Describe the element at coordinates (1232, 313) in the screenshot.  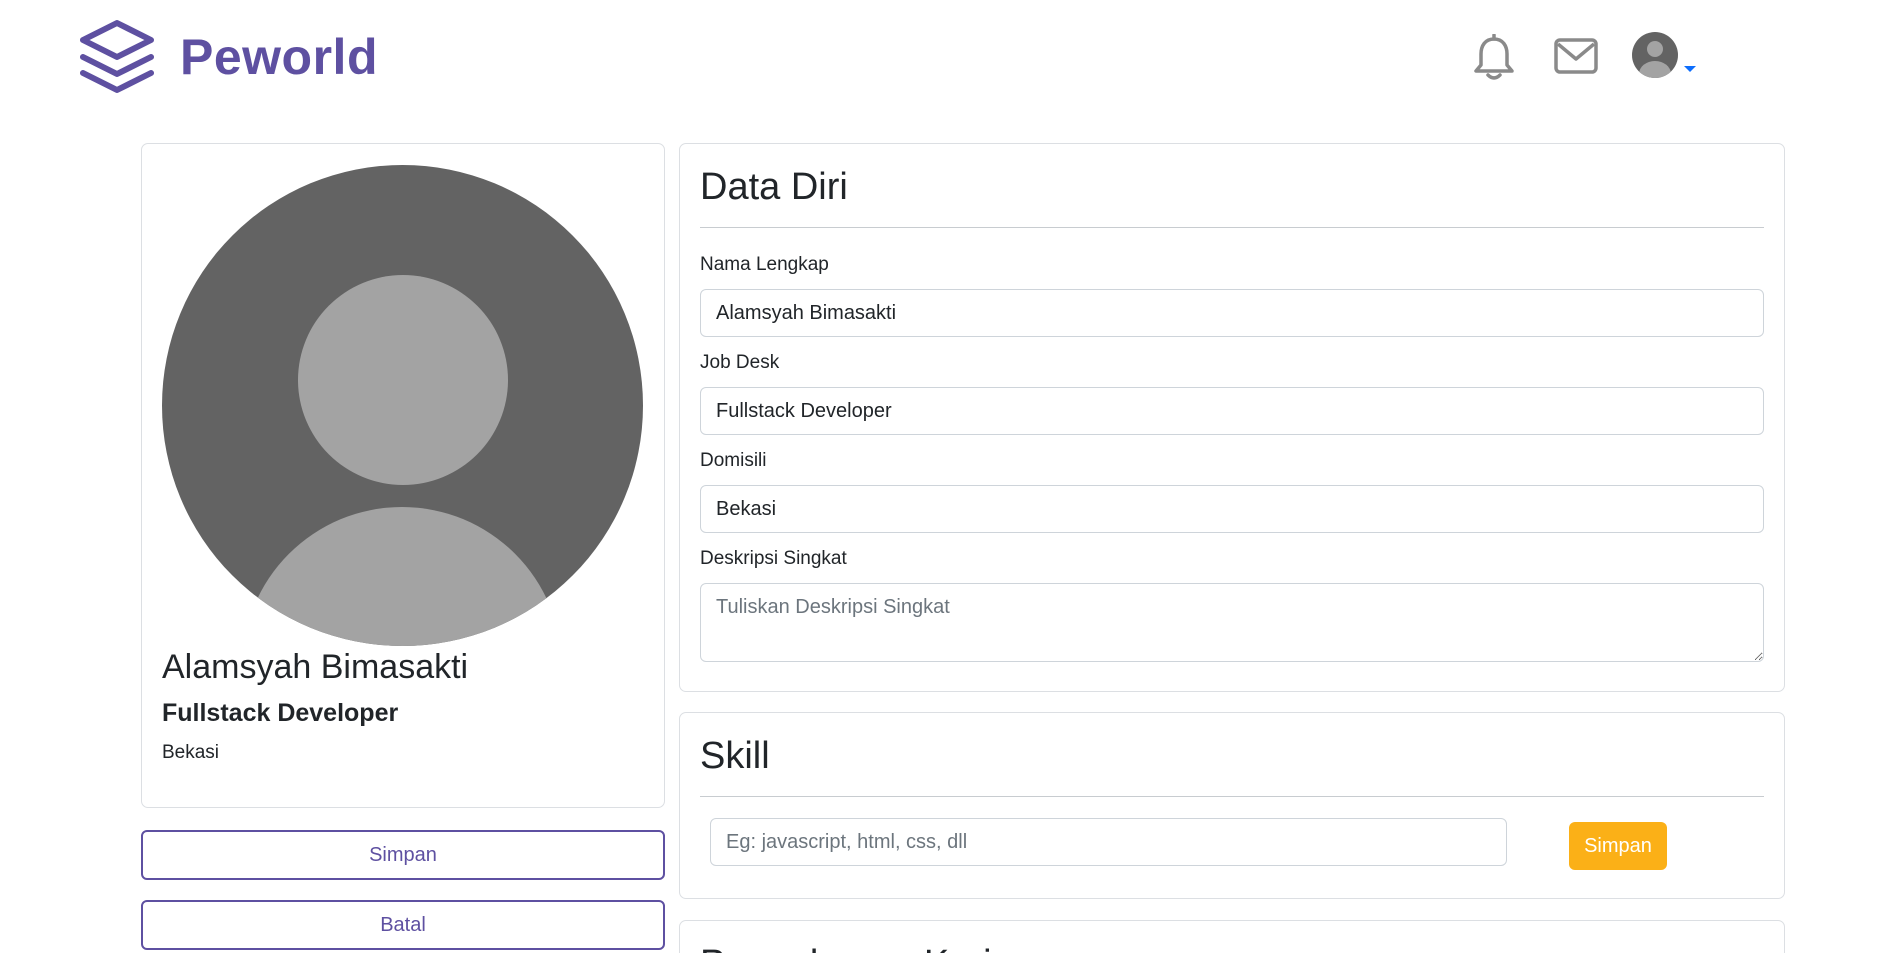
I see `name-input` at that location.